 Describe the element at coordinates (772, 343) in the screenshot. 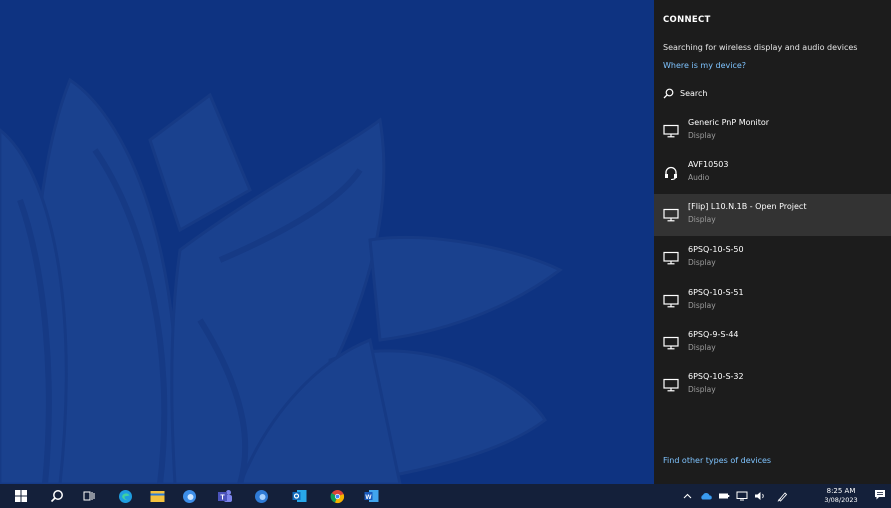

I see `device-item: 6PSQ-9-S-44 Display` at that location.